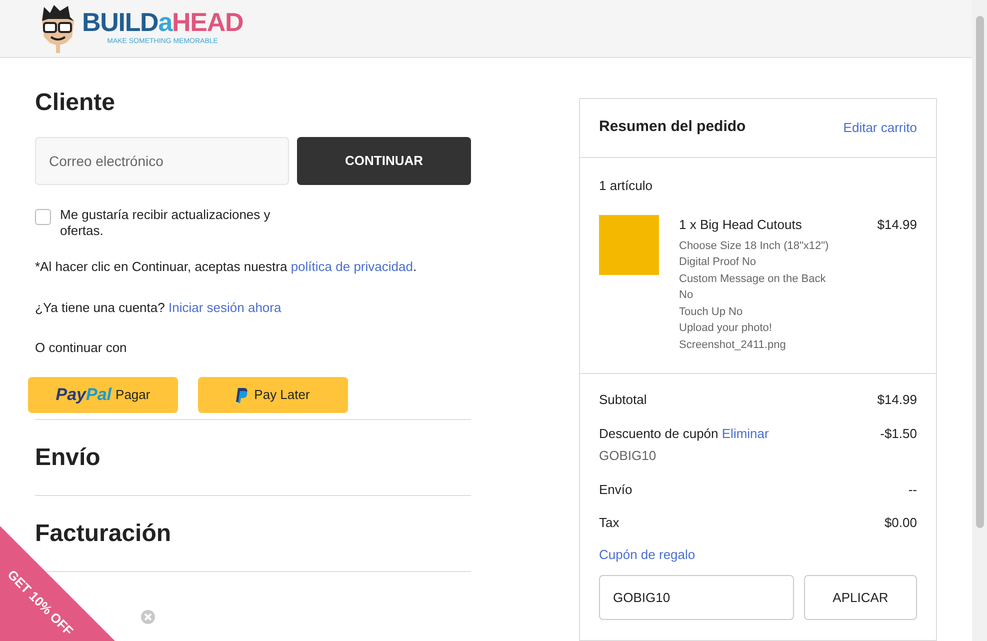  I want to click on email-field: Correo electrónico, so click(162, 160).